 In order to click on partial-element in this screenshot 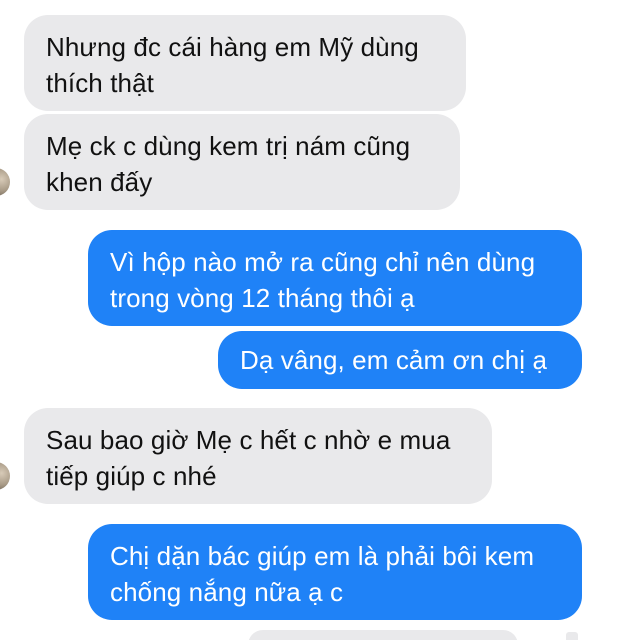, I will do `click(572, 636)`.